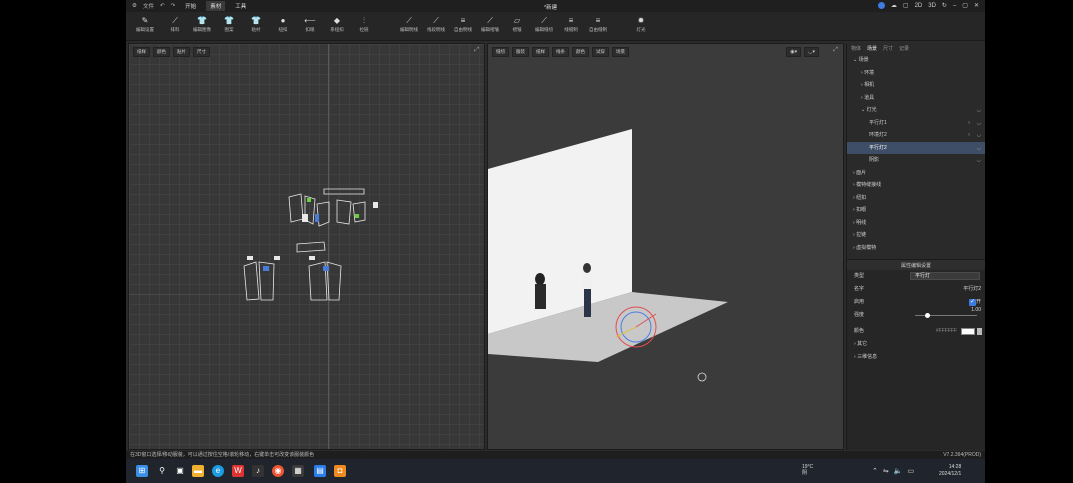  What do you see at coordinates (256, 24) in the screenshot?
I see `tool-fusing: 👕 粘衬` at bounding box center [256, 24].